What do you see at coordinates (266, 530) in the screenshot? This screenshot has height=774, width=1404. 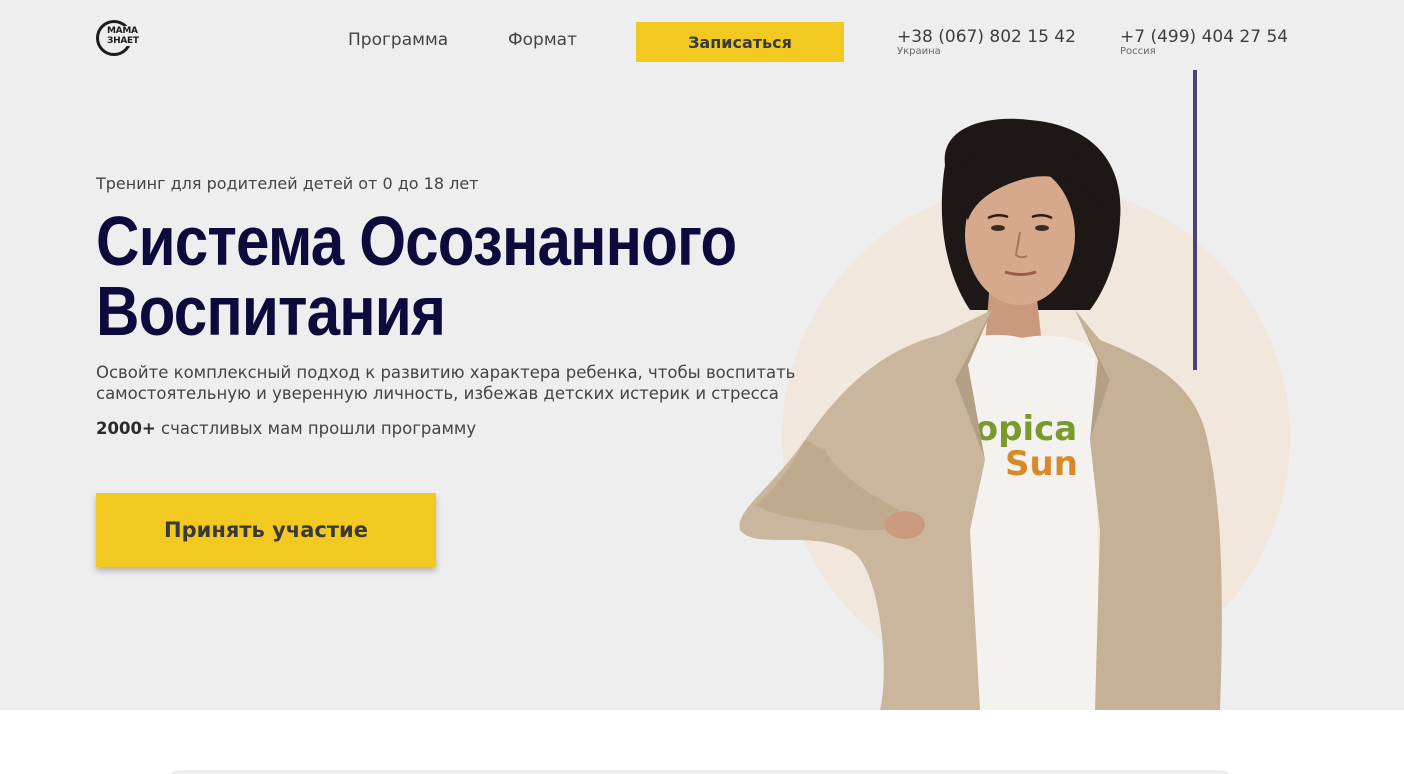 I see `participate-button: Принять участие` at bounding box center [266, 530].